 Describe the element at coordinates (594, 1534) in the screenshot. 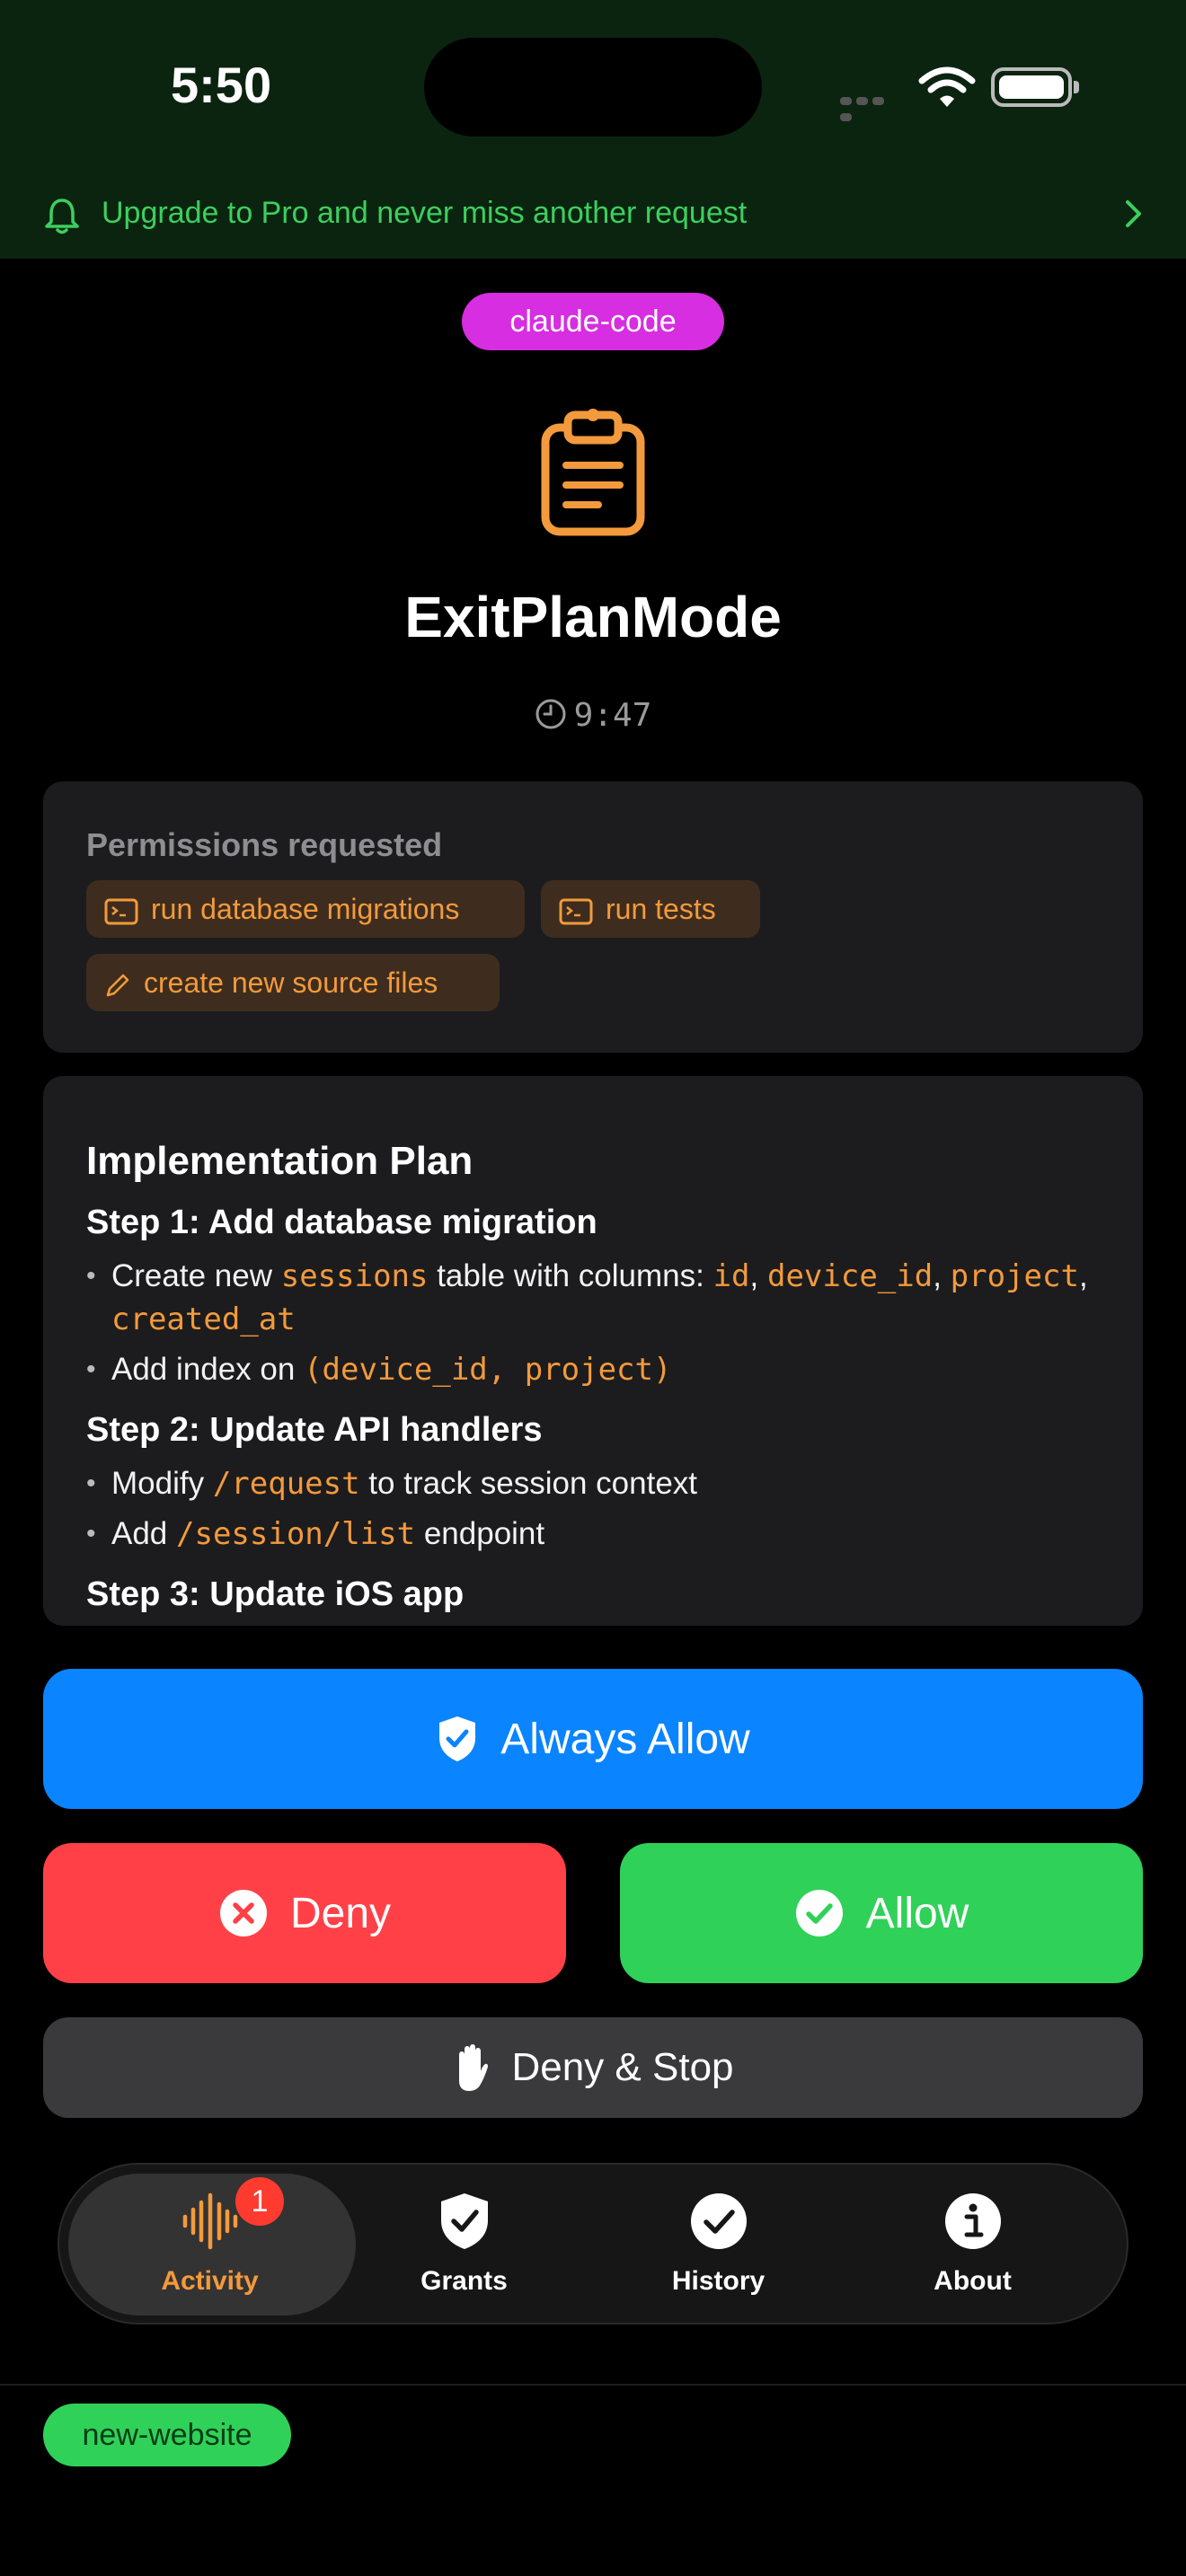

I see `plan-bullet: Add /session/list endpoint` at that location.